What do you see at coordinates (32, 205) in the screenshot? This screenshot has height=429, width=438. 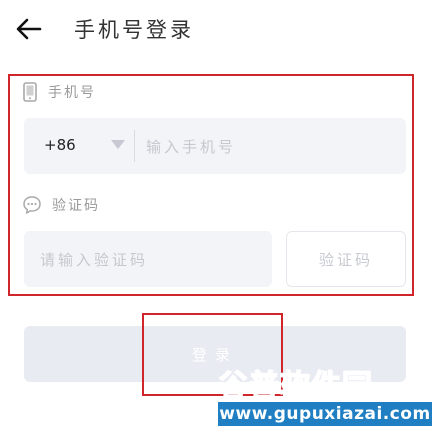 I see `chat-bubble-icon` at bounding box center [32, 205].